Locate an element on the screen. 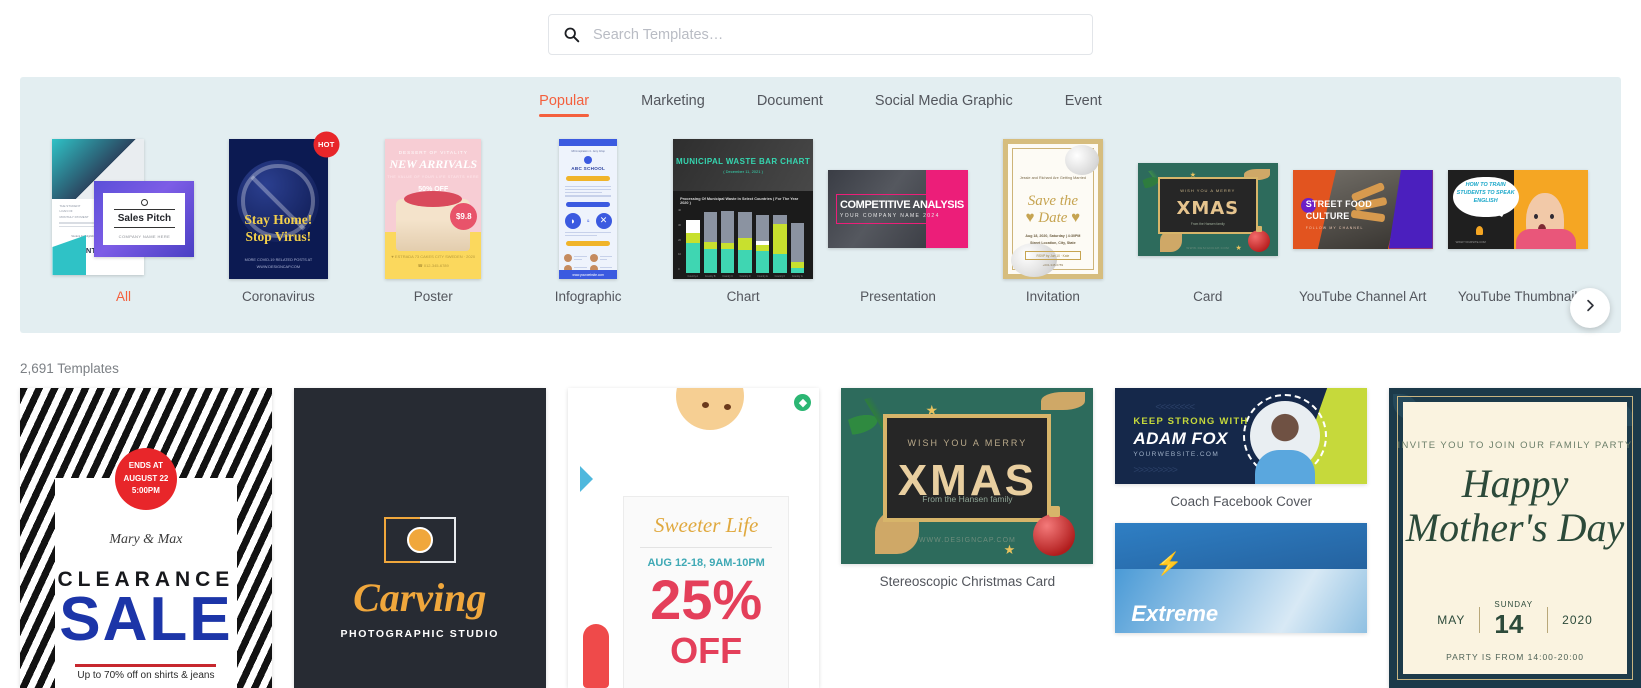 The width and height of the screenshot is (1641, 688). category-label-invitation: Invitation is located at coordinates (1052, 296).